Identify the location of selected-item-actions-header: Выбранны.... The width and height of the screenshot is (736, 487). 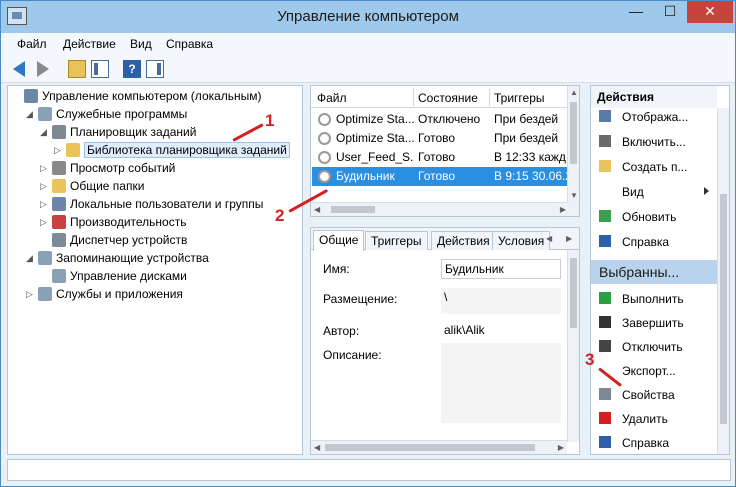
(654, 272).